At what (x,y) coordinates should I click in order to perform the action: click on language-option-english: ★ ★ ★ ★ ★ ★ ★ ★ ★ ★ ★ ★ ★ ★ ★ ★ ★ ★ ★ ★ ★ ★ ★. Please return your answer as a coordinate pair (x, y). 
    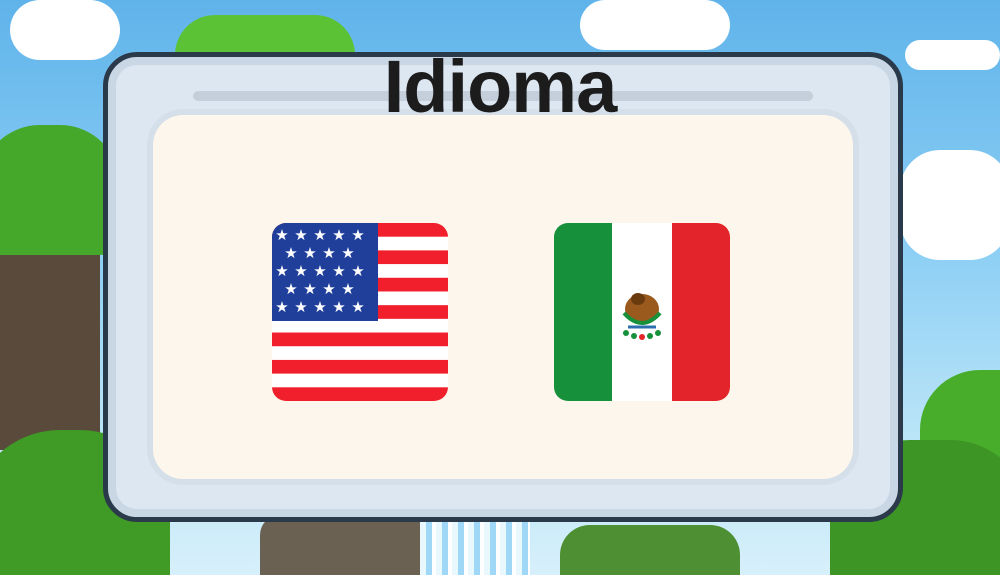
    Looking at the image, I should click on (360, 312).